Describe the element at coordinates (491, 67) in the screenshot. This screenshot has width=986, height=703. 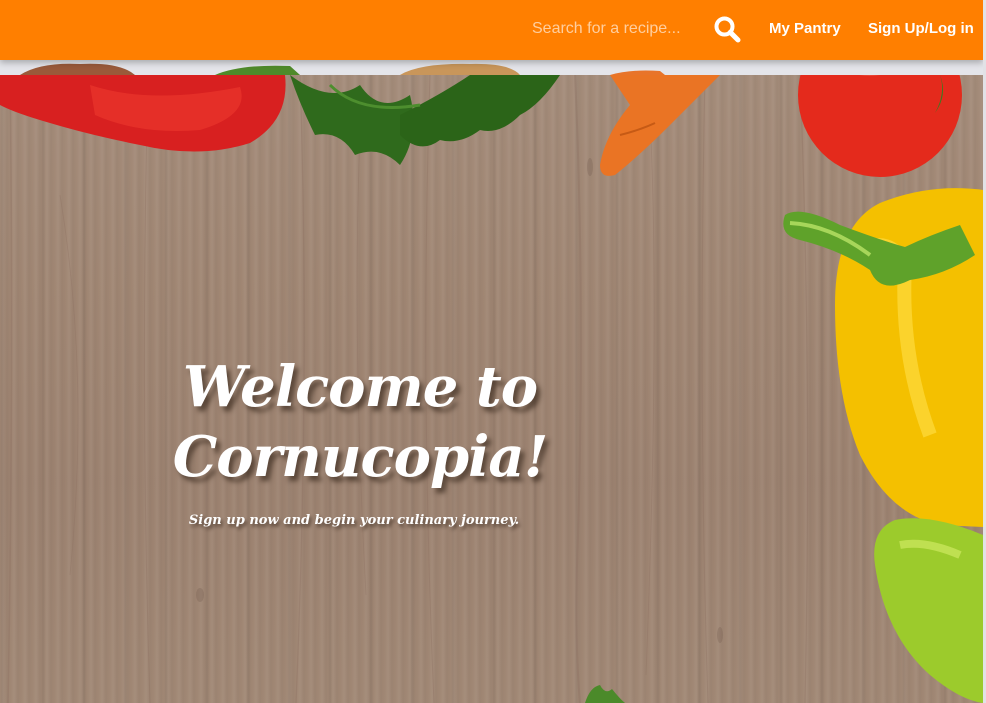
I see `hero-top-strip` at that location.